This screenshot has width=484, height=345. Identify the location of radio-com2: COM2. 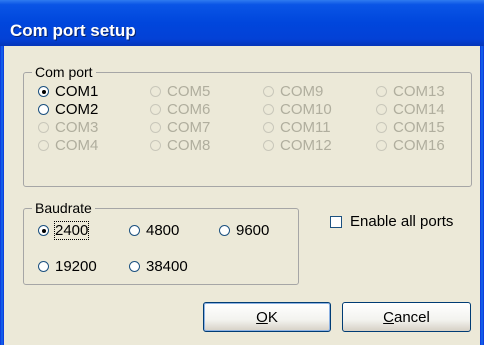
(68, 109).